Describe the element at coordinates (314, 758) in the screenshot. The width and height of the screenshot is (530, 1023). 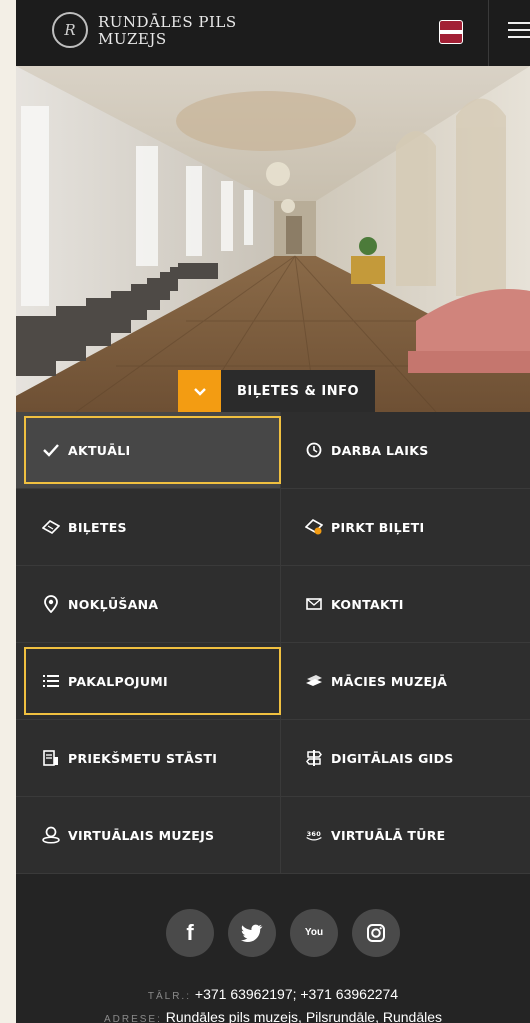
I see `signpost-icon` at that location.